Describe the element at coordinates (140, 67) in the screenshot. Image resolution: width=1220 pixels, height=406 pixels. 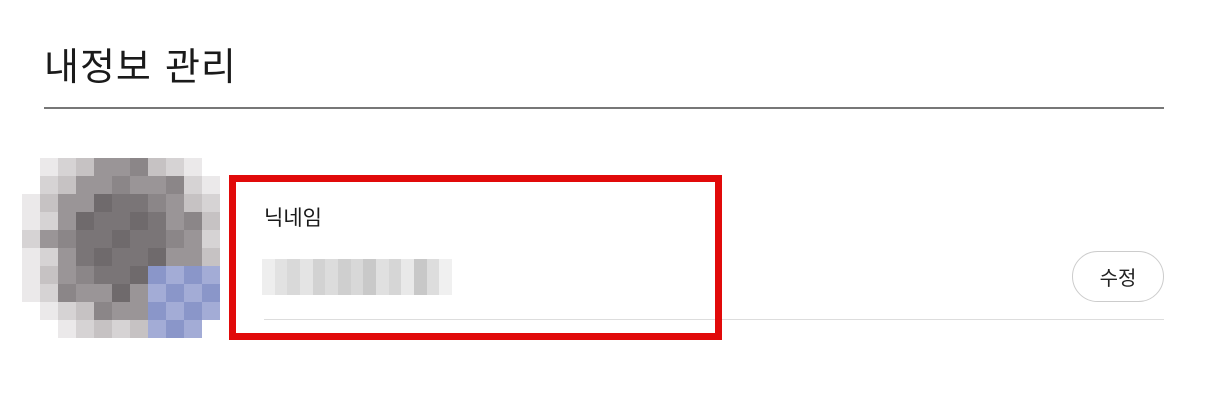
I see `page-title: 내정보 관리` at that location.